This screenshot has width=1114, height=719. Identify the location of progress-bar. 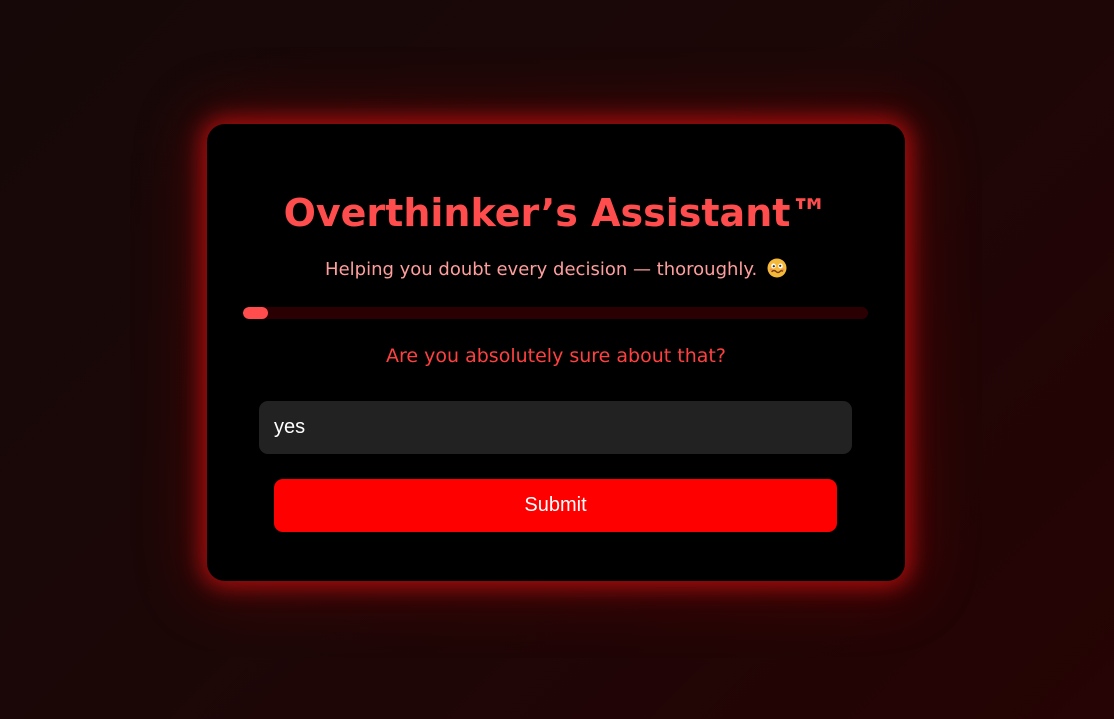
(555, 313).